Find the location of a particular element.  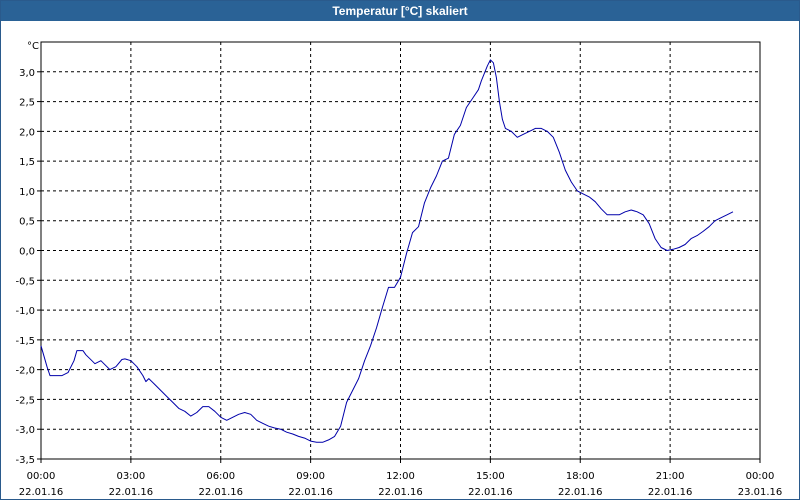

y-tick-label: -3,0 is located at coordinates (25, 430).